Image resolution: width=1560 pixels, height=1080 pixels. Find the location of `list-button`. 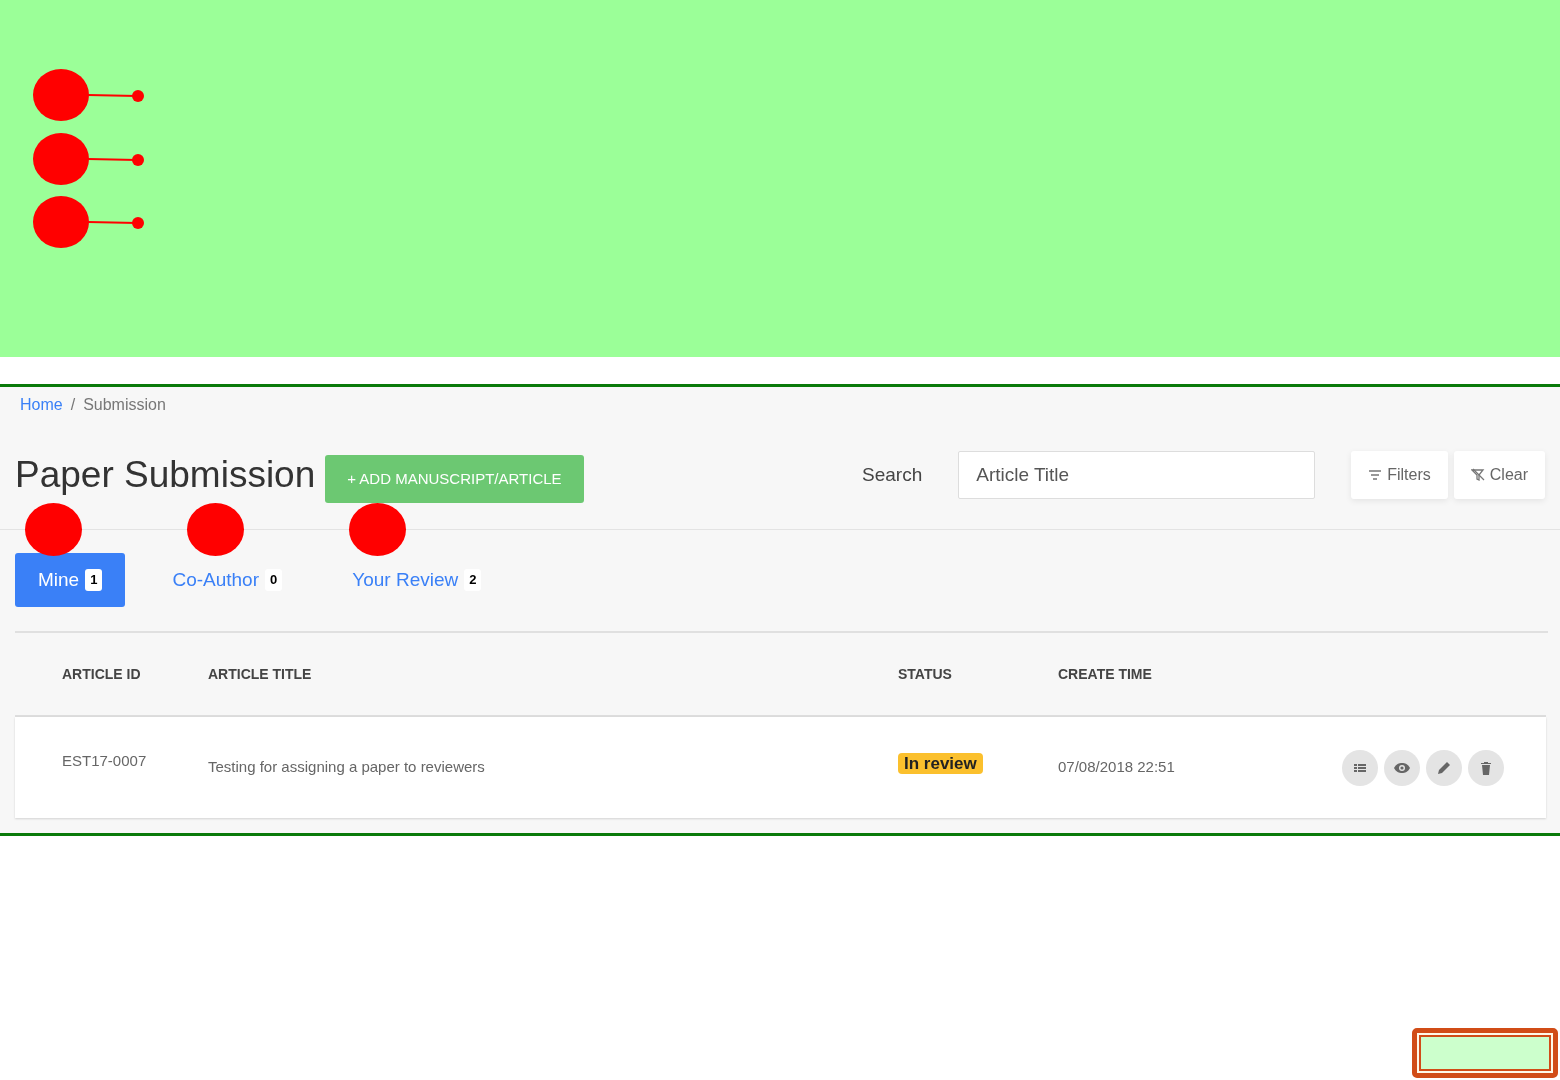

list-button is located at coordinates (1360, 767).